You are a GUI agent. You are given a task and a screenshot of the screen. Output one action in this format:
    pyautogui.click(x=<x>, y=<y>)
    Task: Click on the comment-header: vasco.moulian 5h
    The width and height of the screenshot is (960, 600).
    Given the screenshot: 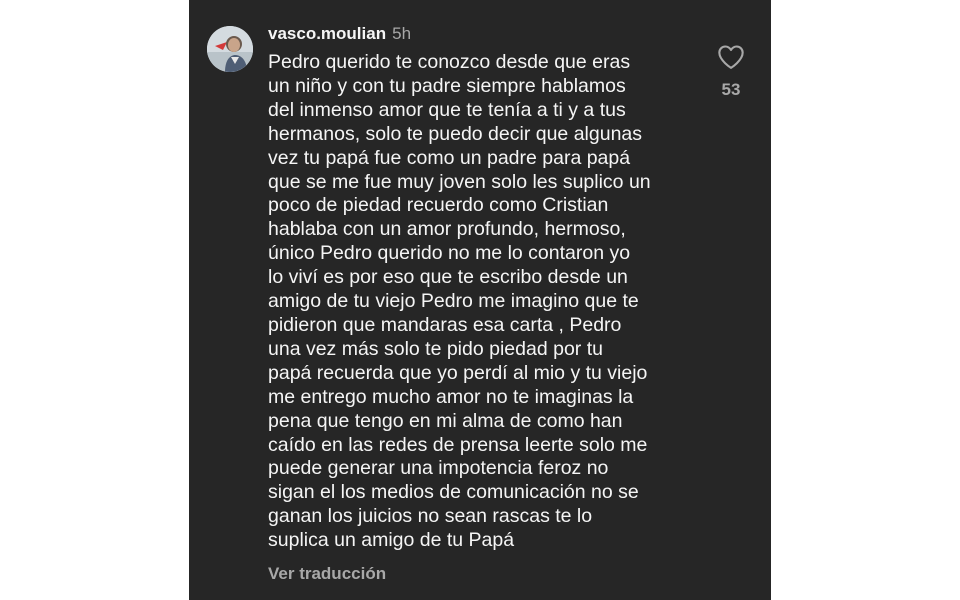 What is the action you would take?
    pyautogui.click(x=339, y=34)
    